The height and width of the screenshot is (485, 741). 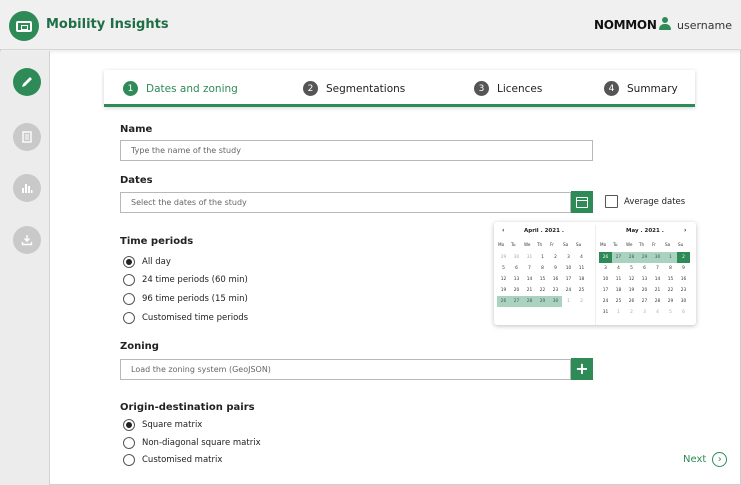 What do you see at coordinates (27, 240) in the screenshot?
I see `sidebar-item-download` at bounding box center [27, 240].